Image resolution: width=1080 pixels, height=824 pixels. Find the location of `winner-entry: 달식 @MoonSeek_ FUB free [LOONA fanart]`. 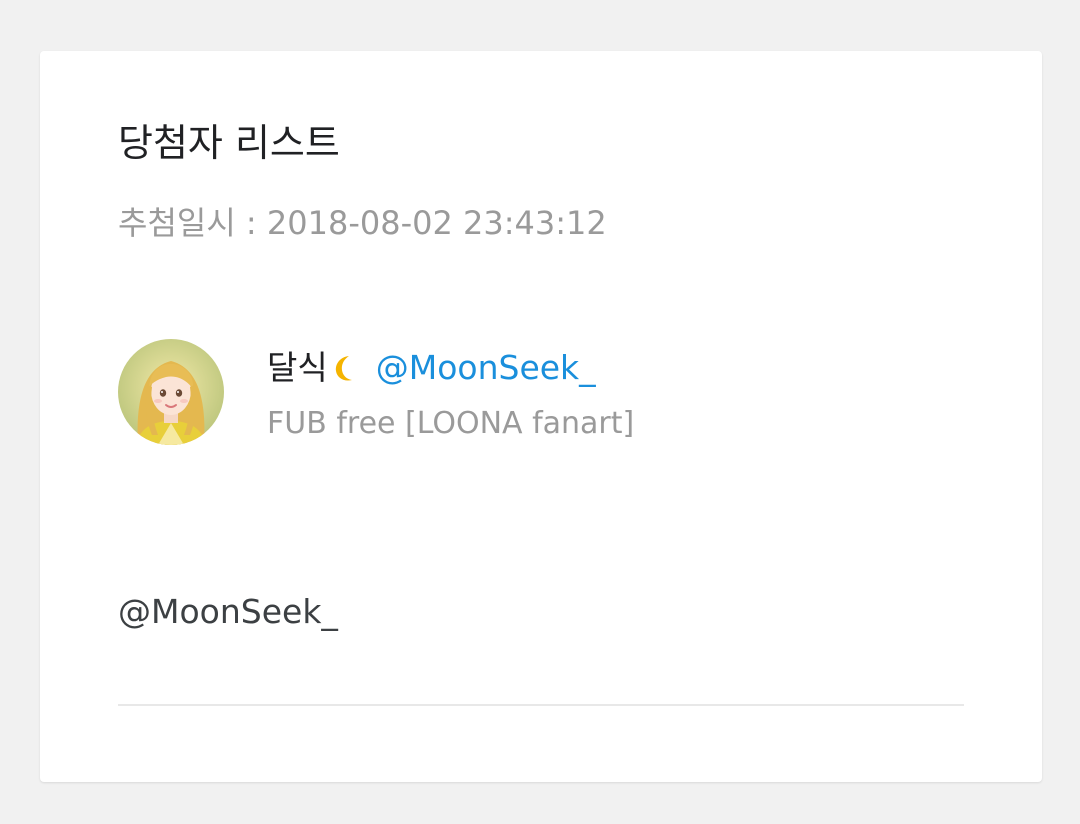

winner-entry: 달식 @MoonSeek_ FUB free [LOONA fanart] is located at coordinates (548, 394).